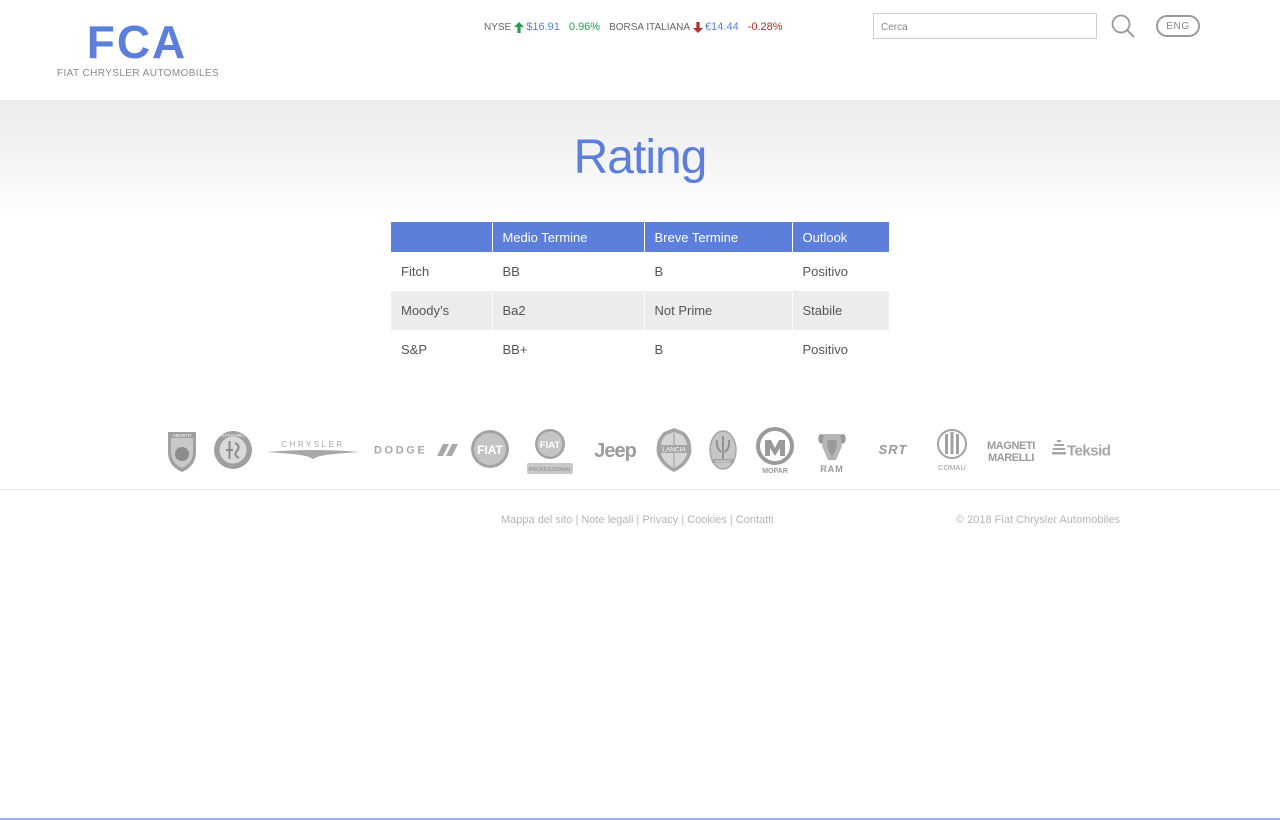 Image resolution: width=1280 pixels, height=820 pixels. Describe the element at coordinates (498, 27) in the screenshot. I see `ticker-nyse-exchange: NYSE` at that location.